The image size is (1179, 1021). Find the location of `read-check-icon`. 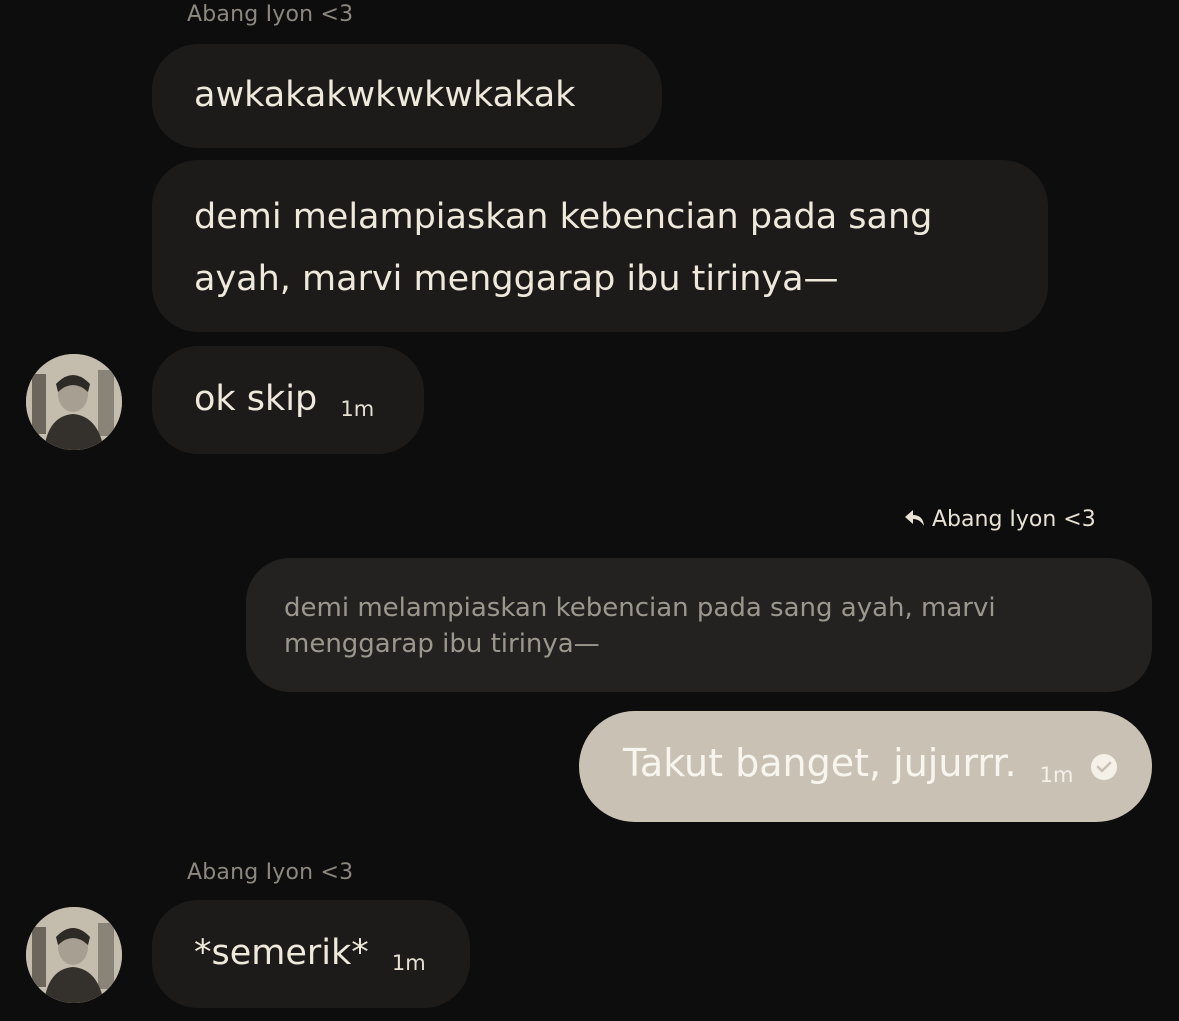

read-check-icon is located at coordinates (1103, 767).